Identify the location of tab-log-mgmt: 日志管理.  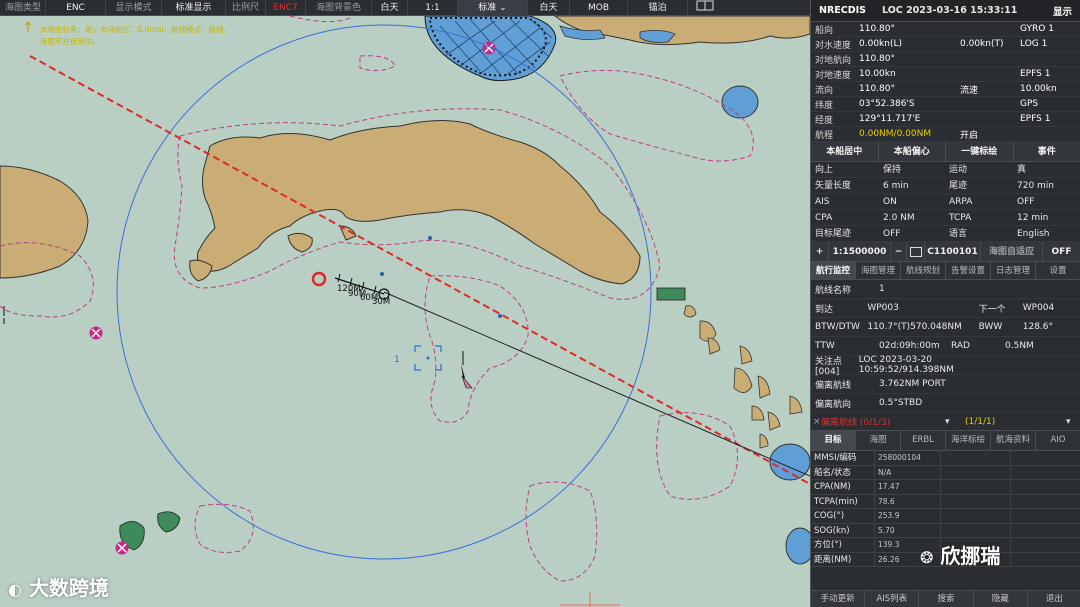
(1013, 270).